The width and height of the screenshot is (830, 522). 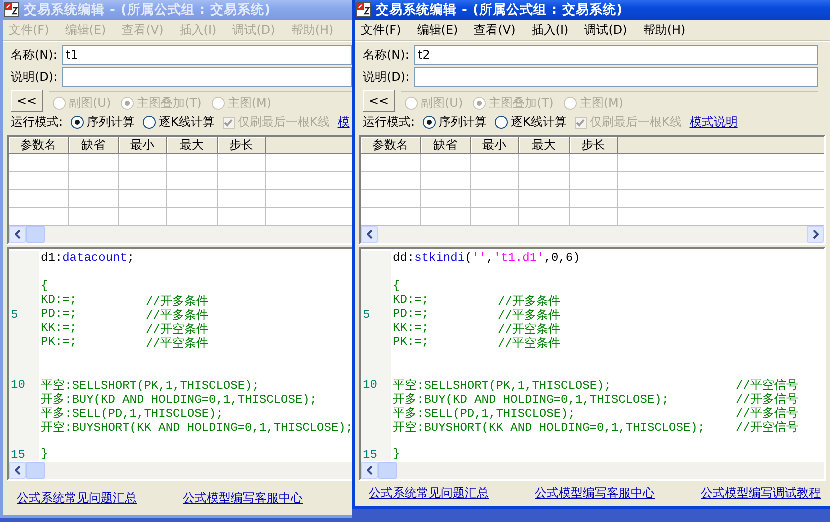 I want to click on menu-item: 查看(V), so click(x=495, y=30).